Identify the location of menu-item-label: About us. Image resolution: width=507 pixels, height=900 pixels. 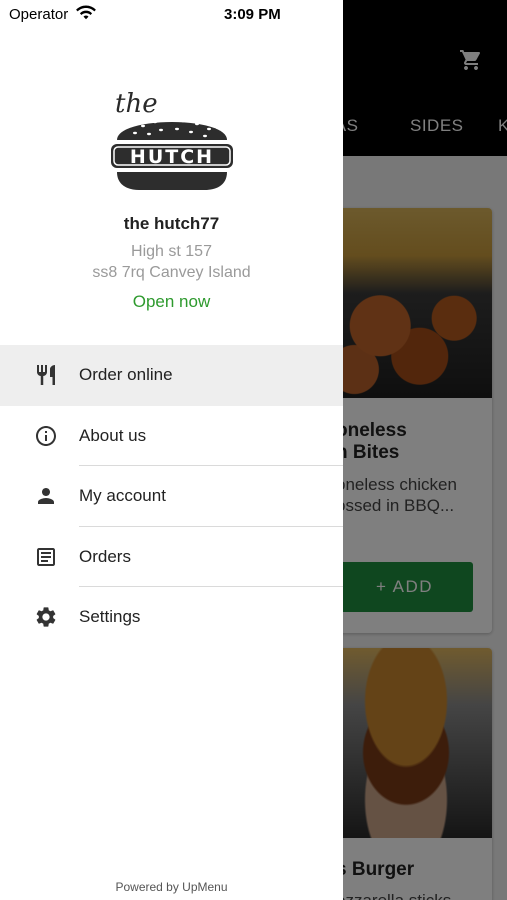
(113, 435).